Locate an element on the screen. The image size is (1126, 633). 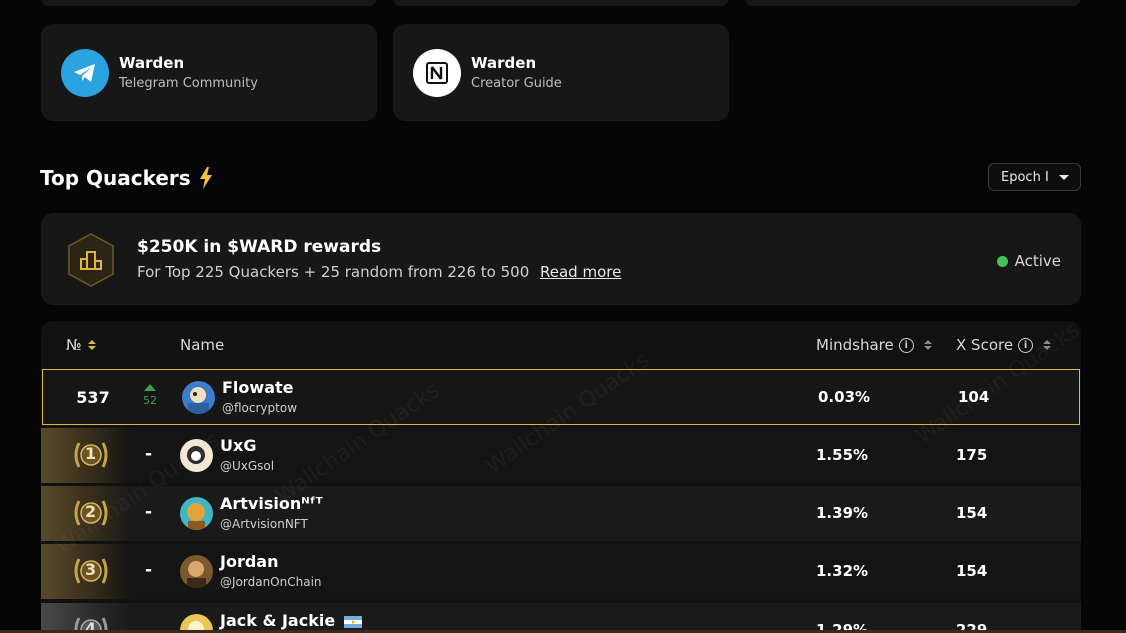
table-header: № Name Mindshare i X Score i is located at coordinates (561, 345).